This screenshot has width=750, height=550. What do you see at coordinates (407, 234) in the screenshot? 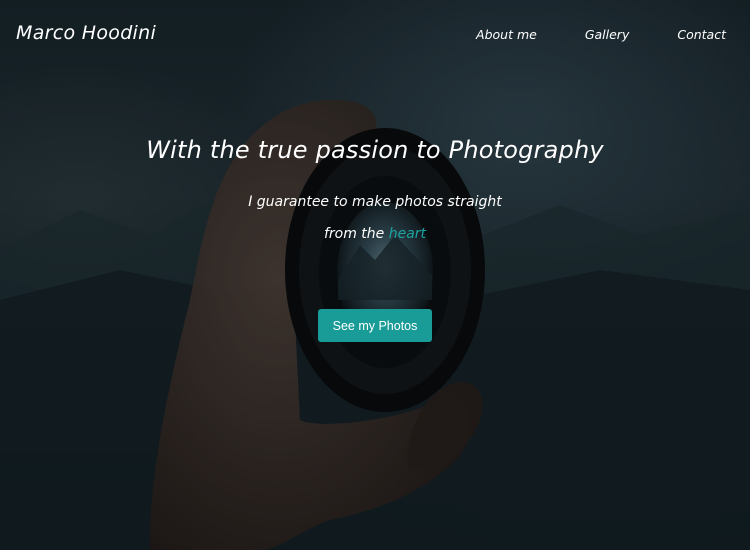
I see `subtitle-accent-word: heart` at bounding box center [407, 234].